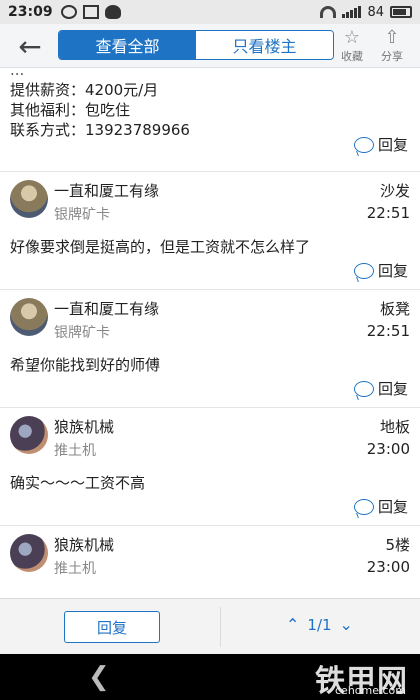  What do you see at coordinates (392, 37) in the screenshot?
I see `share-icon: ⇧` at bounding box center [392, 37].